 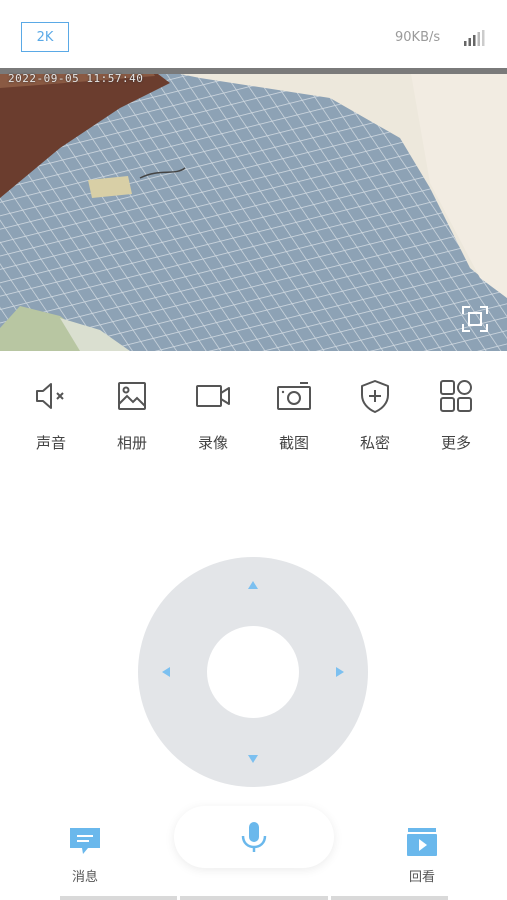 What do you see at coordinates (456, 415) in the screenshot?
I see `more-button: 更多` at bounding box center [456, 415].